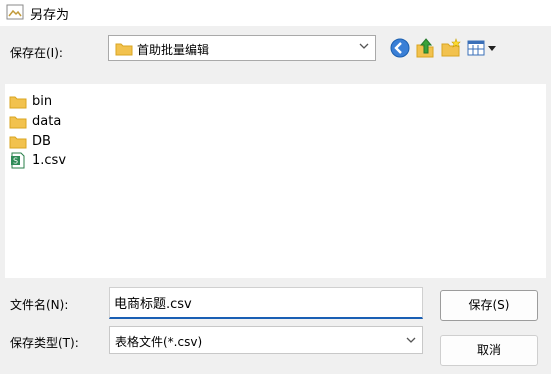 This screenshot has width=551, height=374. I want to click on image-file-icon, so click(15, 12).